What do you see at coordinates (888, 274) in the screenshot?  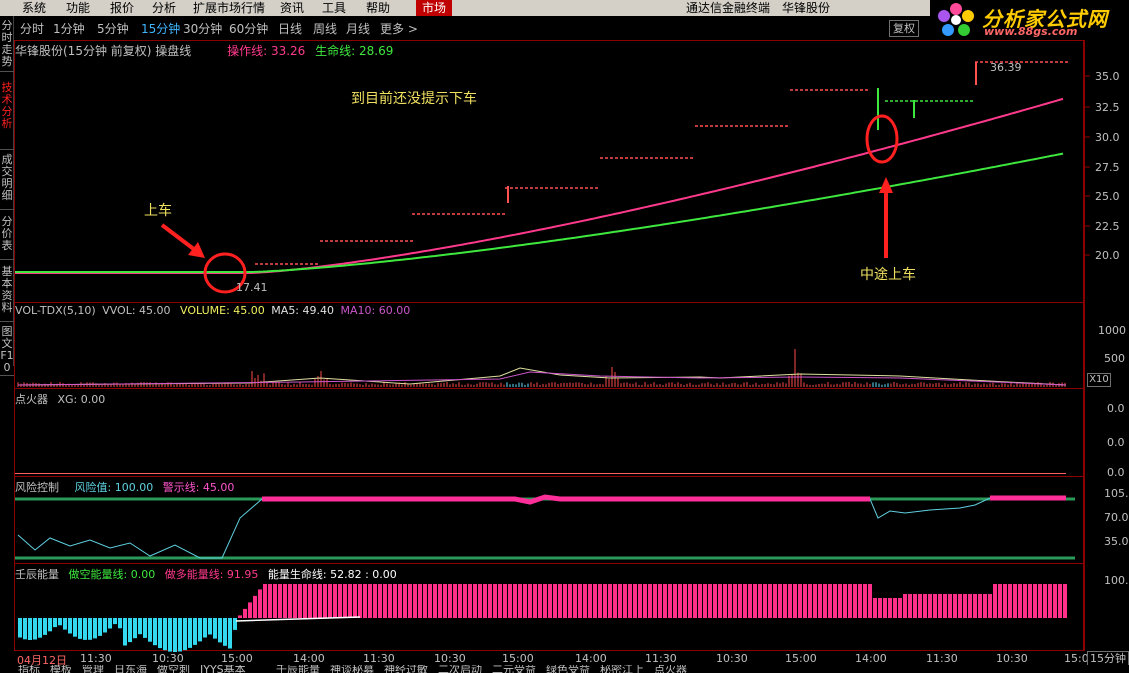 I see `mid-buy-label: 中途上车` at bounding box center [888, 274].